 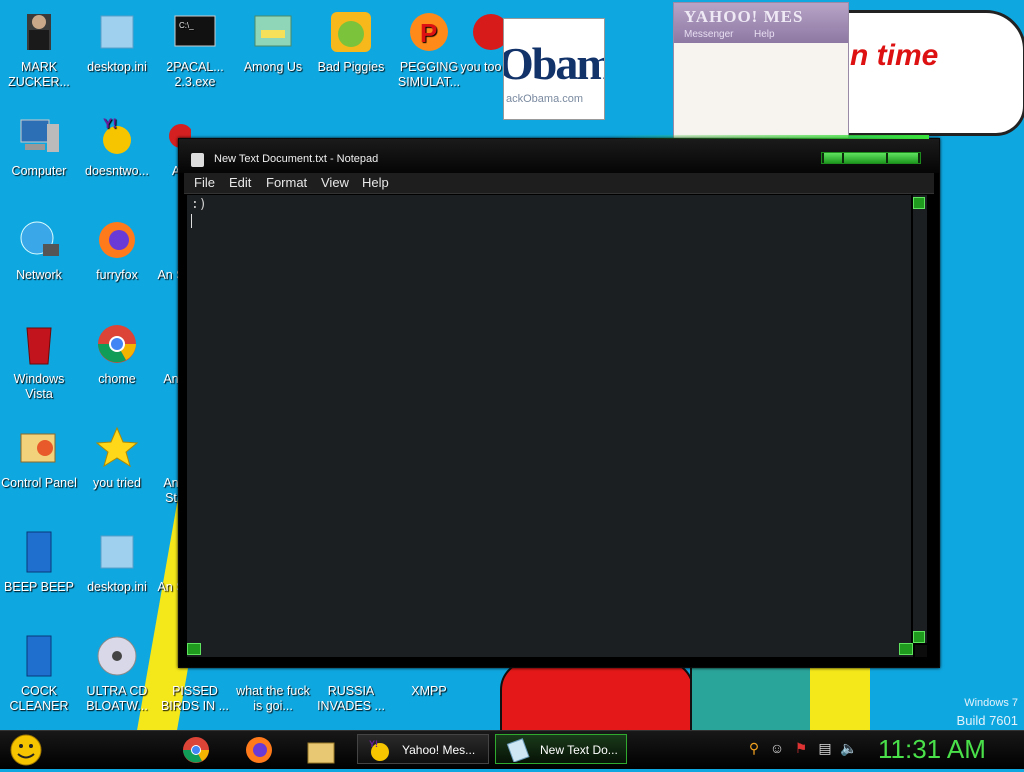 I want to click on maximize-button, so click(x=865, y=158).